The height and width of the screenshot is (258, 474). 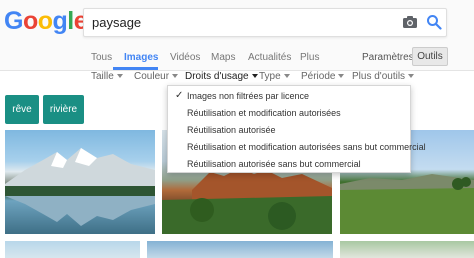 I want to click on menu-item-label: Réutilisation autorisée, so click(x=231, y=130).